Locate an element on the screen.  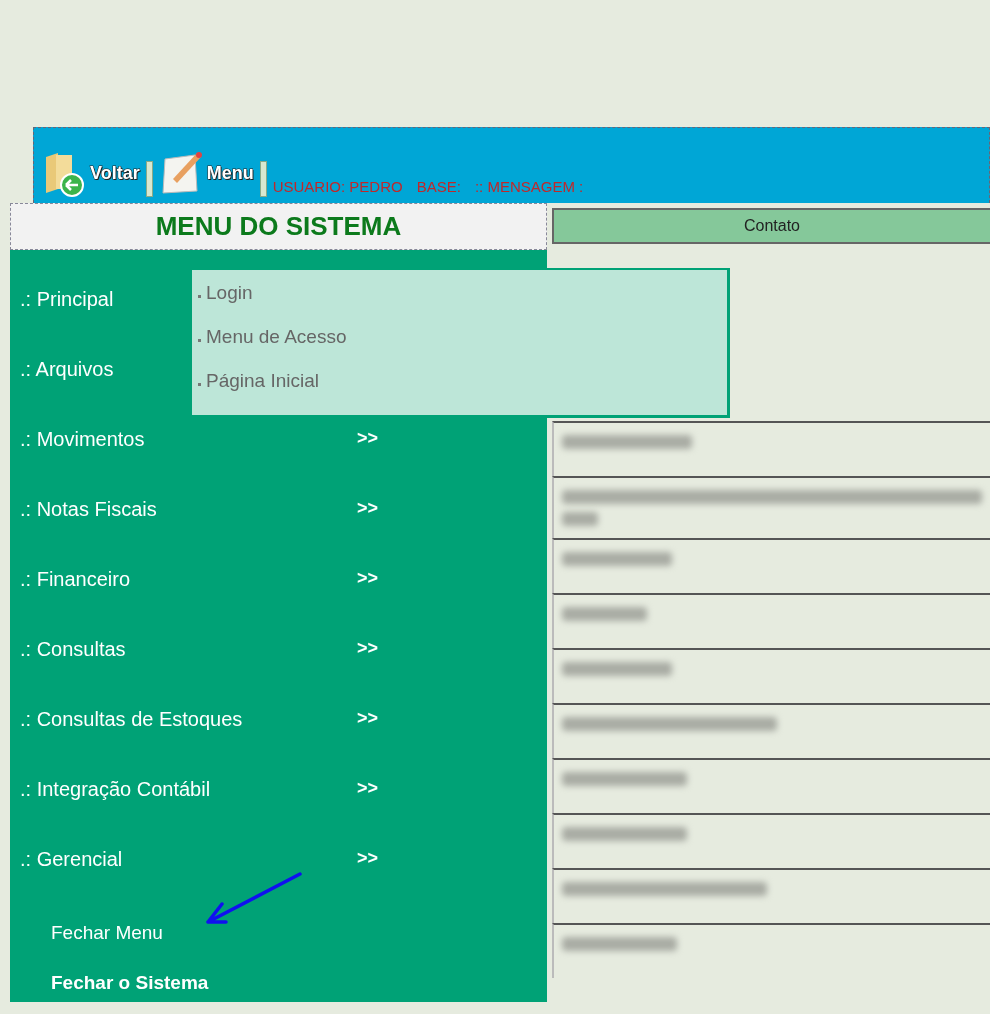
status-text: :: MENSAGEM : is located at coordinates (529, 186).